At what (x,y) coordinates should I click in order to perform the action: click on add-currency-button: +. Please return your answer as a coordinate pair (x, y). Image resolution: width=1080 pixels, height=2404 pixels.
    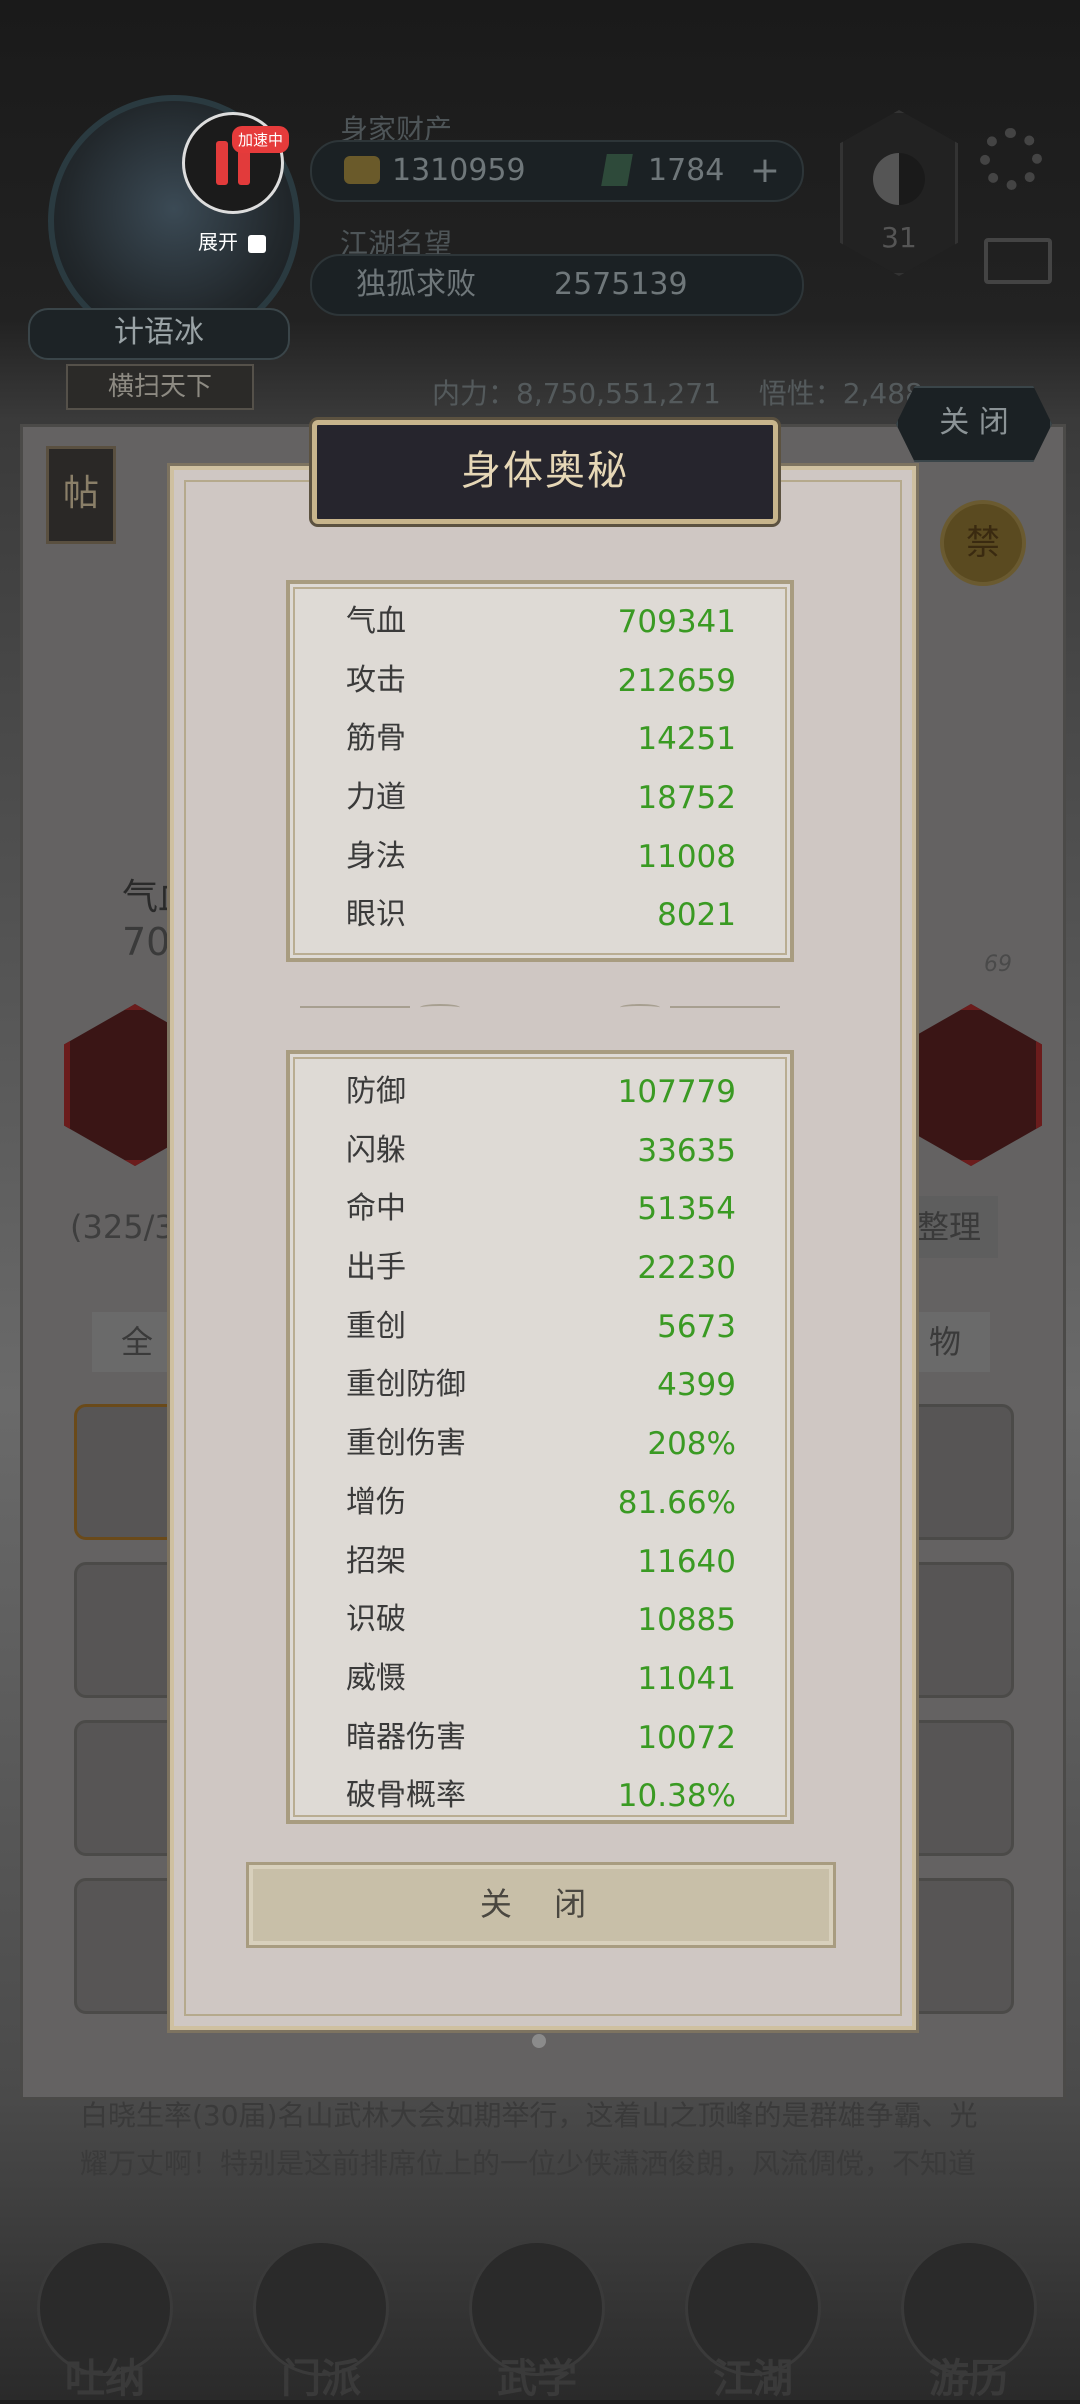
    Looking at the image, I should click on (765, 171).